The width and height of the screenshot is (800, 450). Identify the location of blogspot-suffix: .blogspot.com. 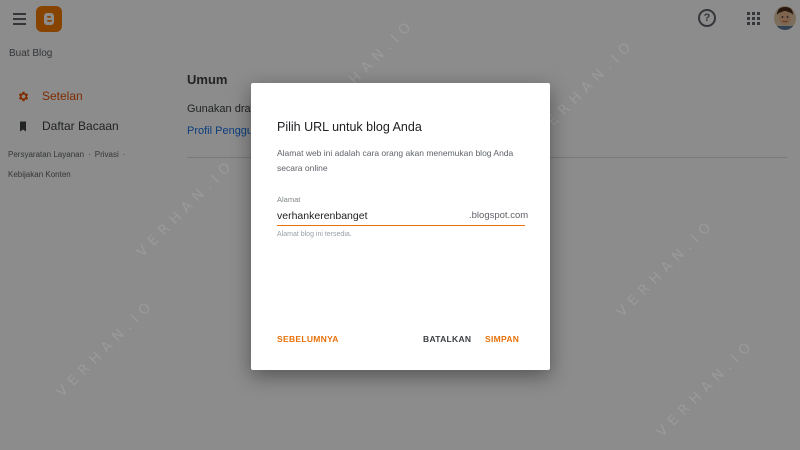
(499, 215).